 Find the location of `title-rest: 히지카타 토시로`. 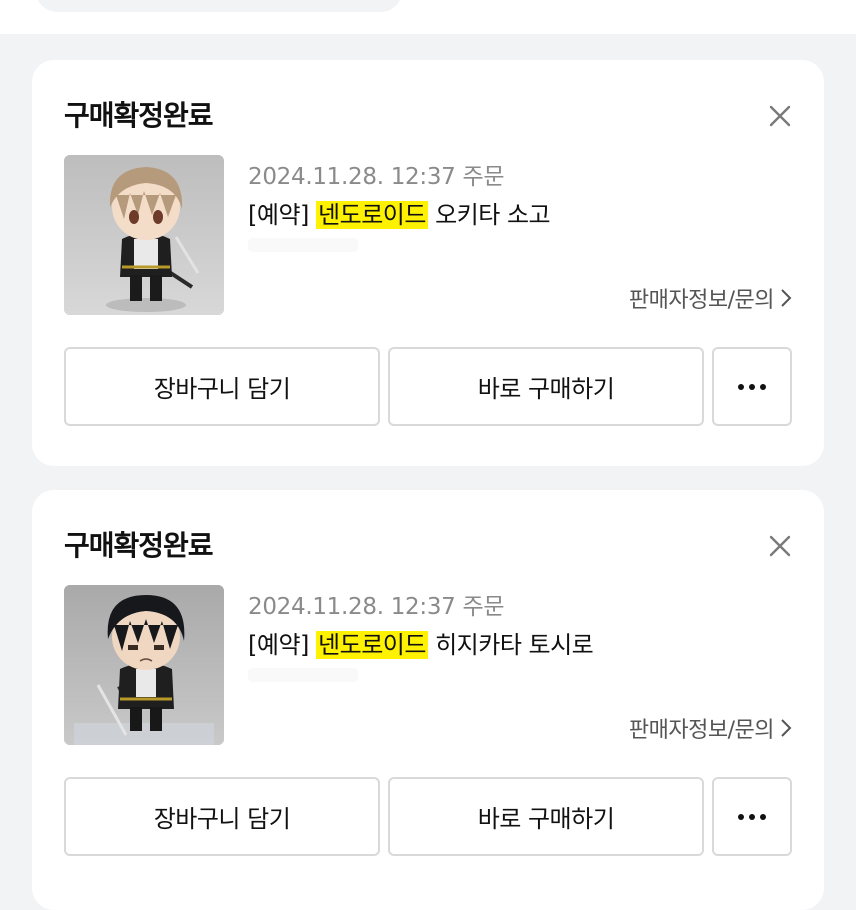

title-rest: 히지카타 토시로 is located at coordinates (514, 645).